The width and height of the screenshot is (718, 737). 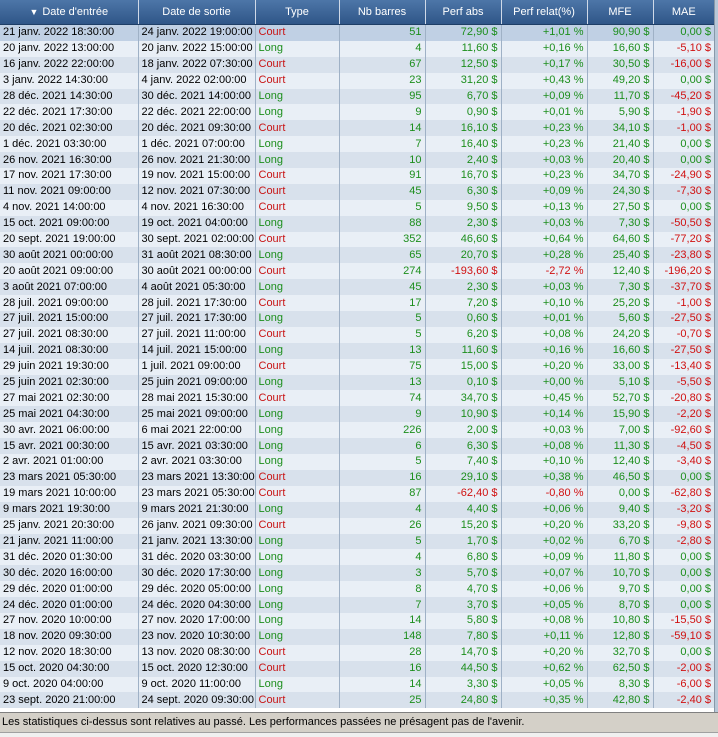 What do you see at coordinates (297, 144) in the screenshot?
I see `cell-type: Long` at bounding box center [297, 144].